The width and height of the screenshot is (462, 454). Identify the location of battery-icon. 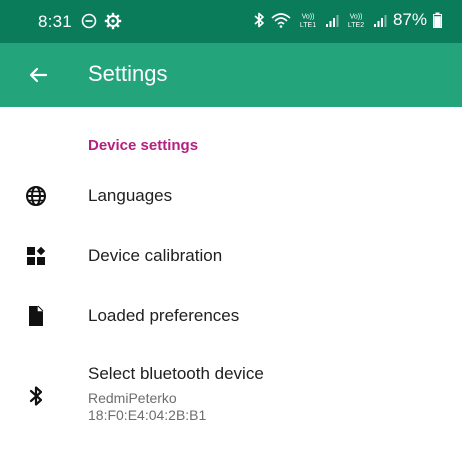
(437, 20).